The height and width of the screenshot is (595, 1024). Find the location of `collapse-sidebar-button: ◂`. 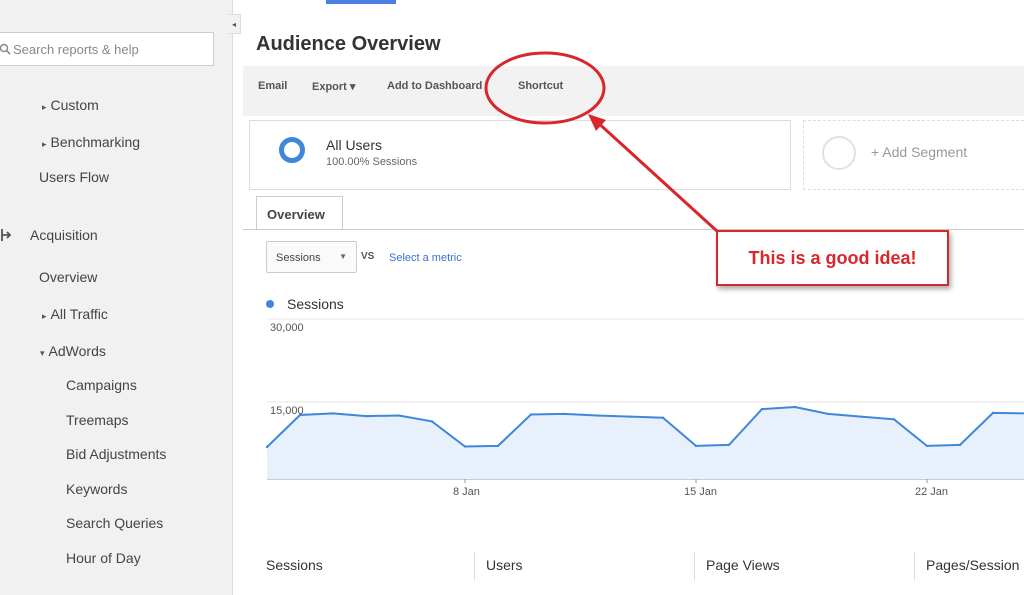

collapse-sidebar-button: ◂ is located at coordinates (234, 24).